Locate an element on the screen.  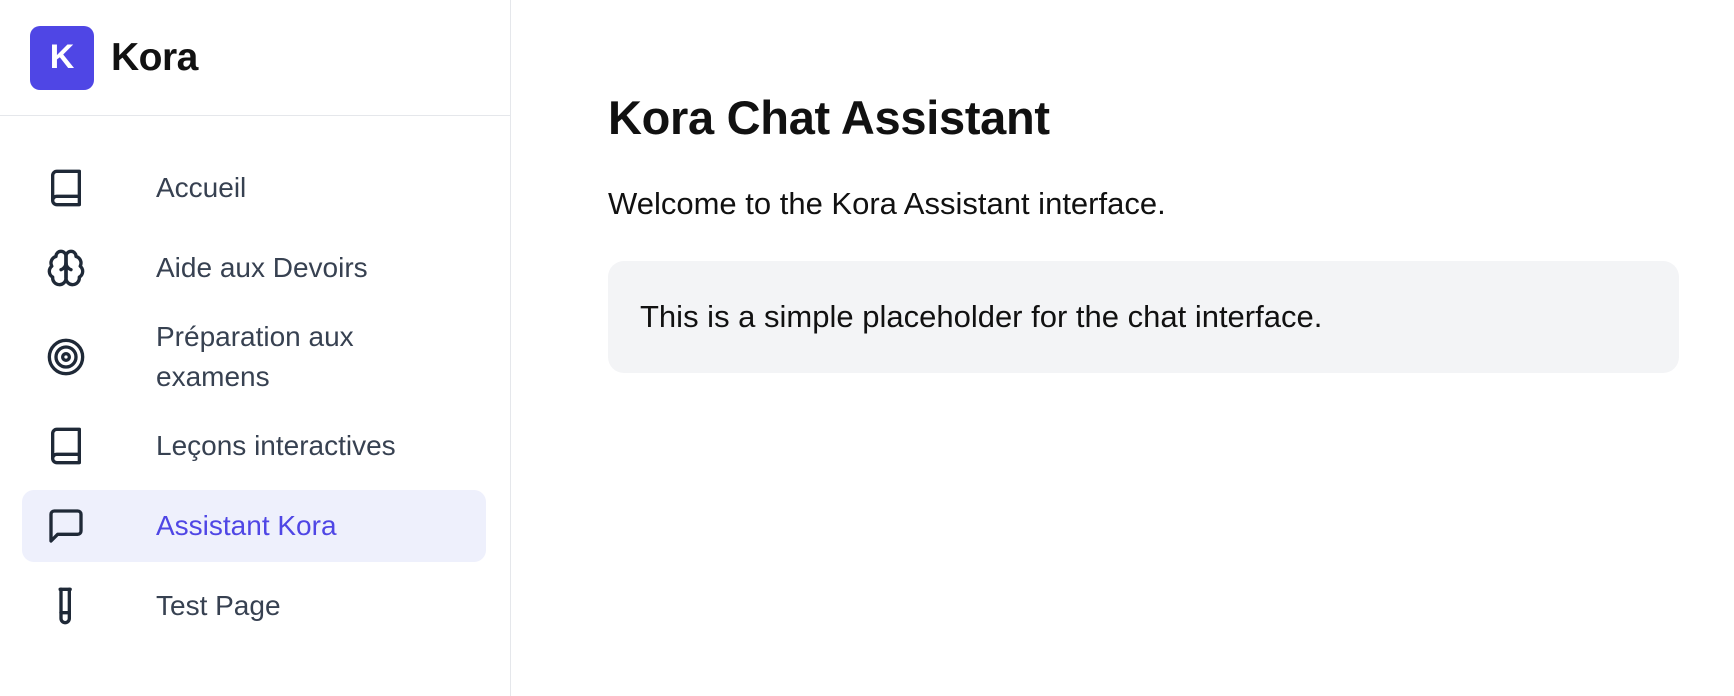
sidebar-item-preparation-aux-examens: Préparation aux examens is located at coordinates (254, 357).